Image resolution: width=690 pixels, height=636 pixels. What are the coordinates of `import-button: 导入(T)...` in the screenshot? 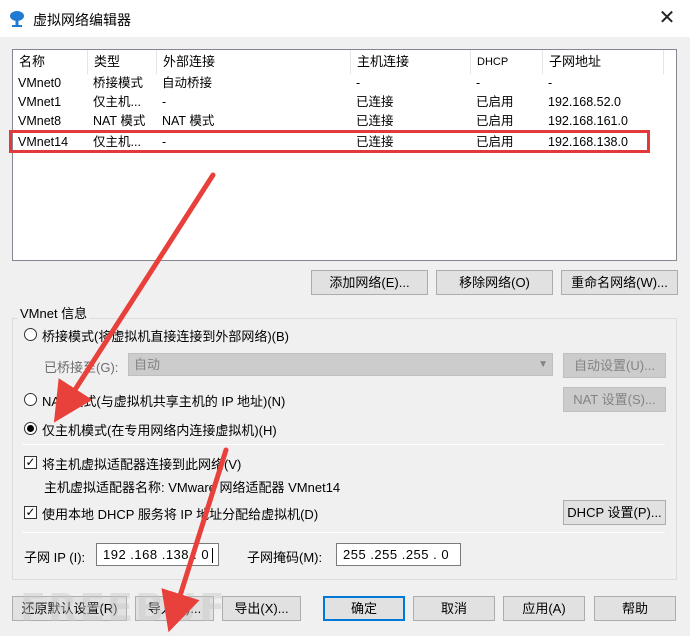 It's located at (174, 608).